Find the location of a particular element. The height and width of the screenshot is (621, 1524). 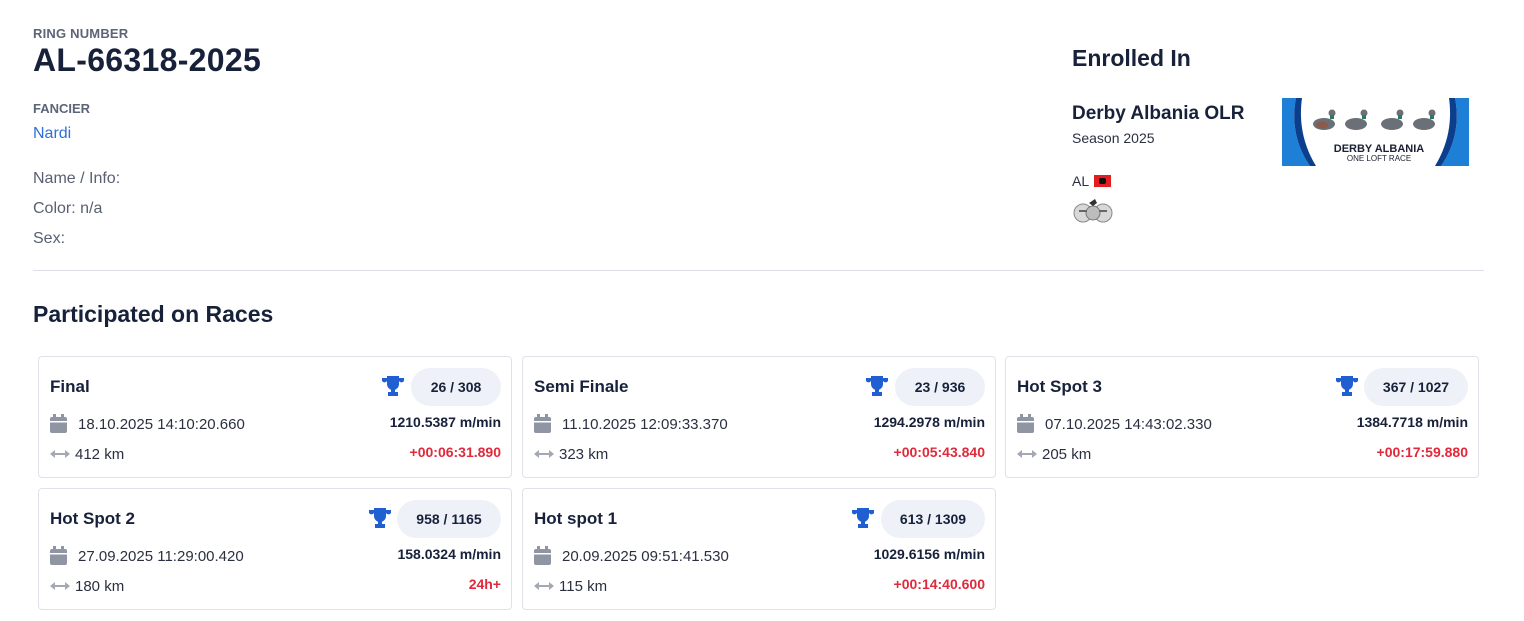

rank-badge: 23 / 936 is located at coordinates (940, 387).